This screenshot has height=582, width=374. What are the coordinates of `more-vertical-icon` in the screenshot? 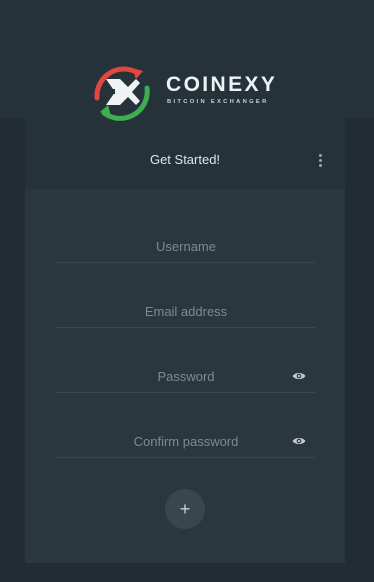 It's located at (320, 160).